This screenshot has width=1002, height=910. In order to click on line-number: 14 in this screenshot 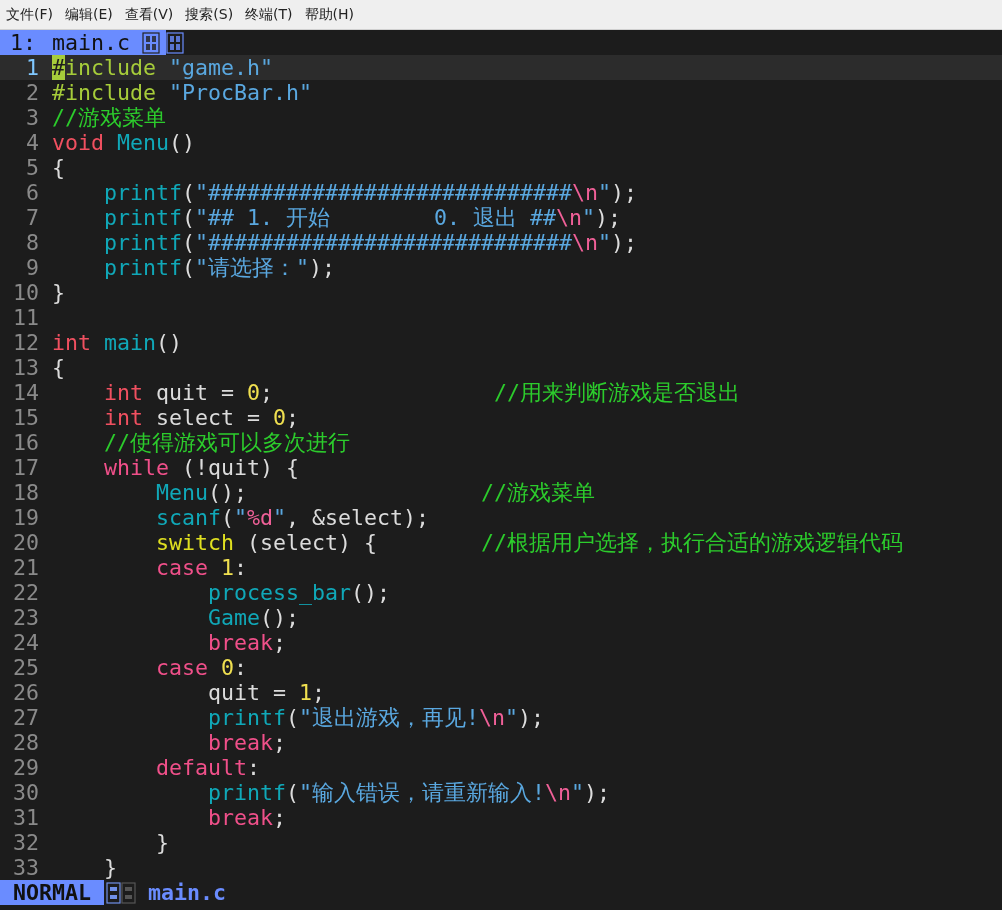, I will do `click(25, 392)`.